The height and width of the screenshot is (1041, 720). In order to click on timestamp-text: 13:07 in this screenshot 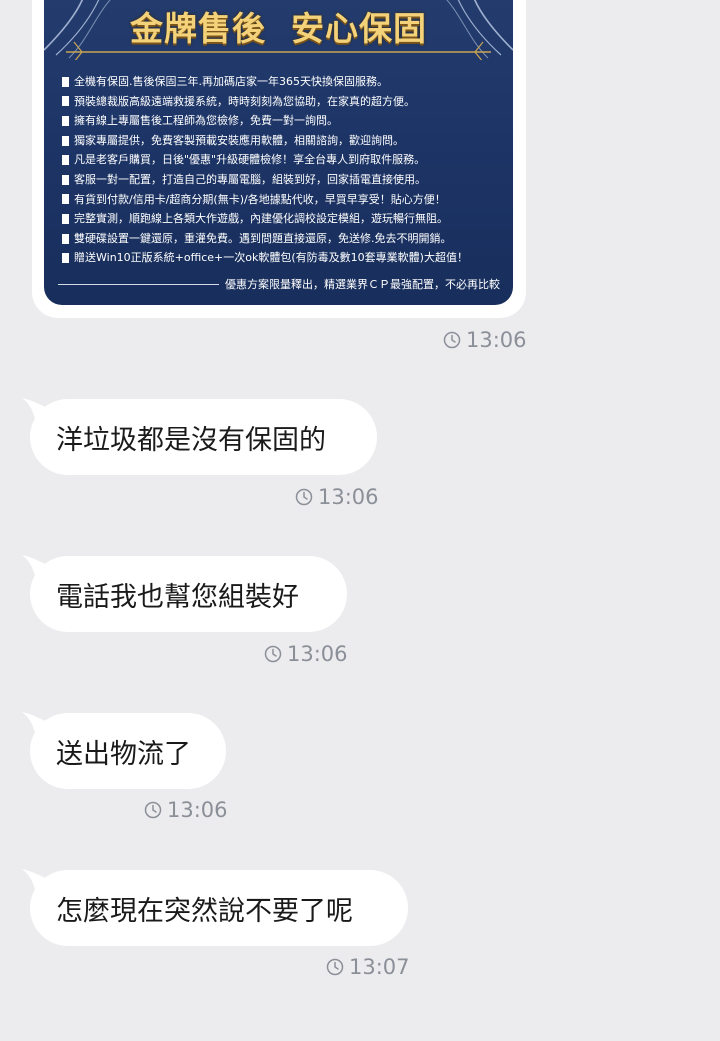, I will do `click(379, 967)`.